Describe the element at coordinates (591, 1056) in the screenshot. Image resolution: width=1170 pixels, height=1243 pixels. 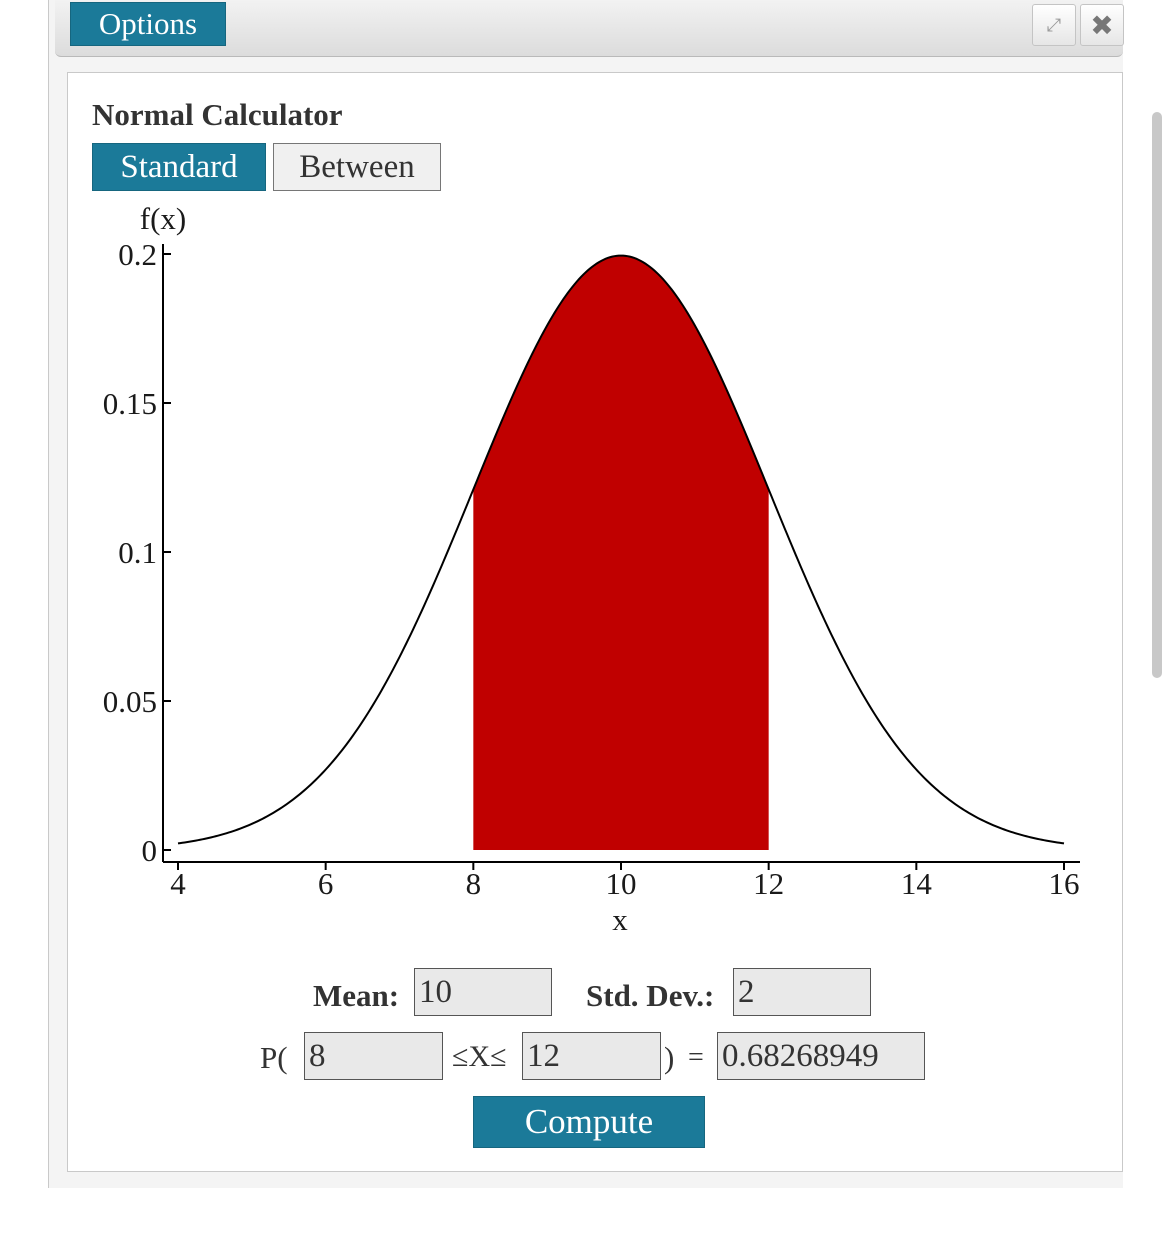
I see `upper-bound-input` at that location.